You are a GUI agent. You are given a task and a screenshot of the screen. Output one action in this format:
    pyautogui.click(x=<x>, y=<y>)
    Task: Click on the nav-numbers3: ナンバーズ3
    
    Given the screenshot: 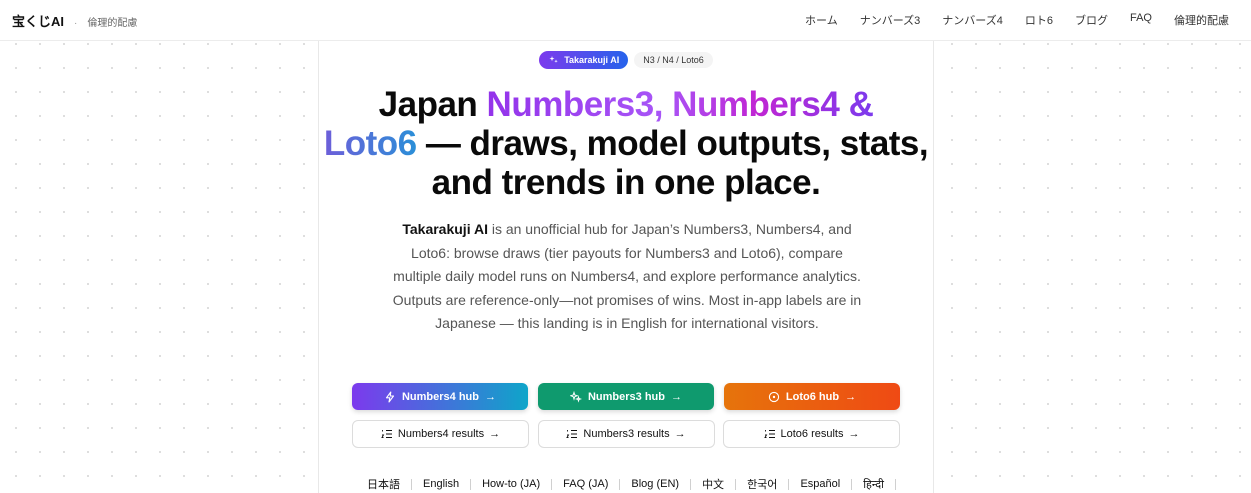 What is the action you would take?
    pyautogui.click(x=890, y=20)
    